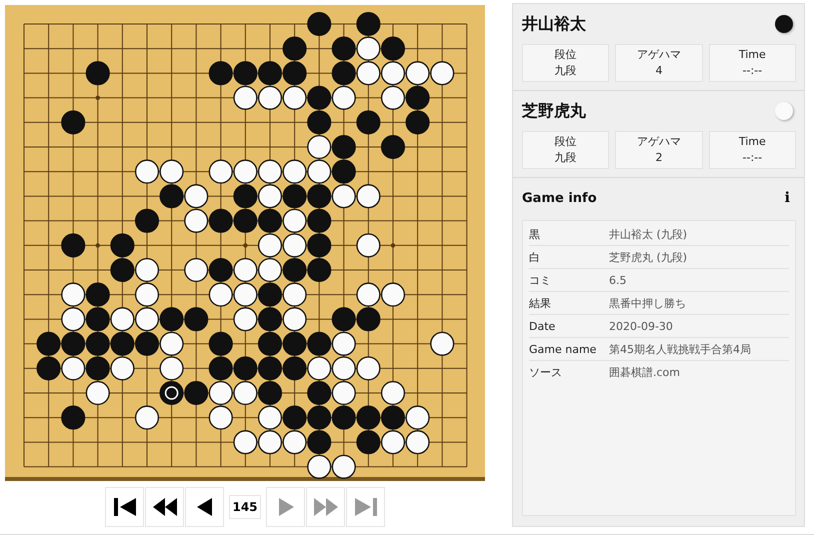 The width and height of the screenshot is (814, 535). What do you see at coordinates (787, 198) in the screenshot?
I see `info-icon: i` at bounding box center [787, 198].